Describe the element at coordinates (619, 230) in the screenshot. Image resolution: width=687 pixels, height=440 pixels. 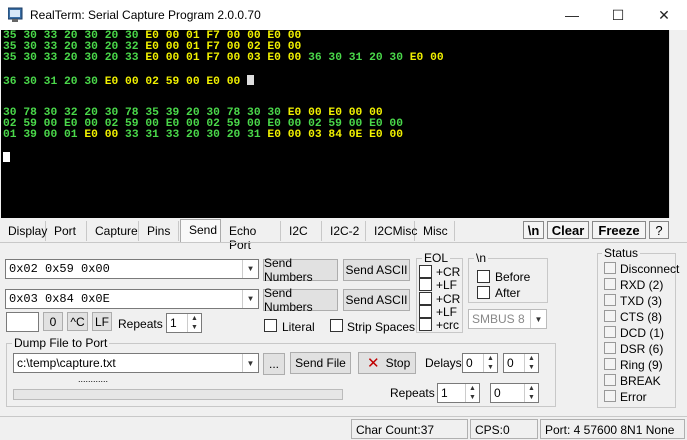
I see `freeze-button: Freeze` at that location.